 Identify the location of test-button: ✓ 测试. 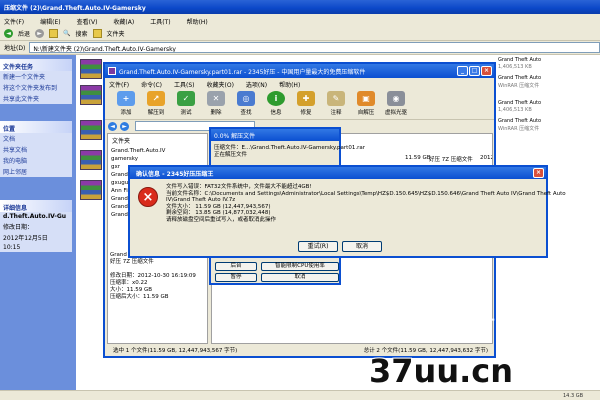
(186, 103).